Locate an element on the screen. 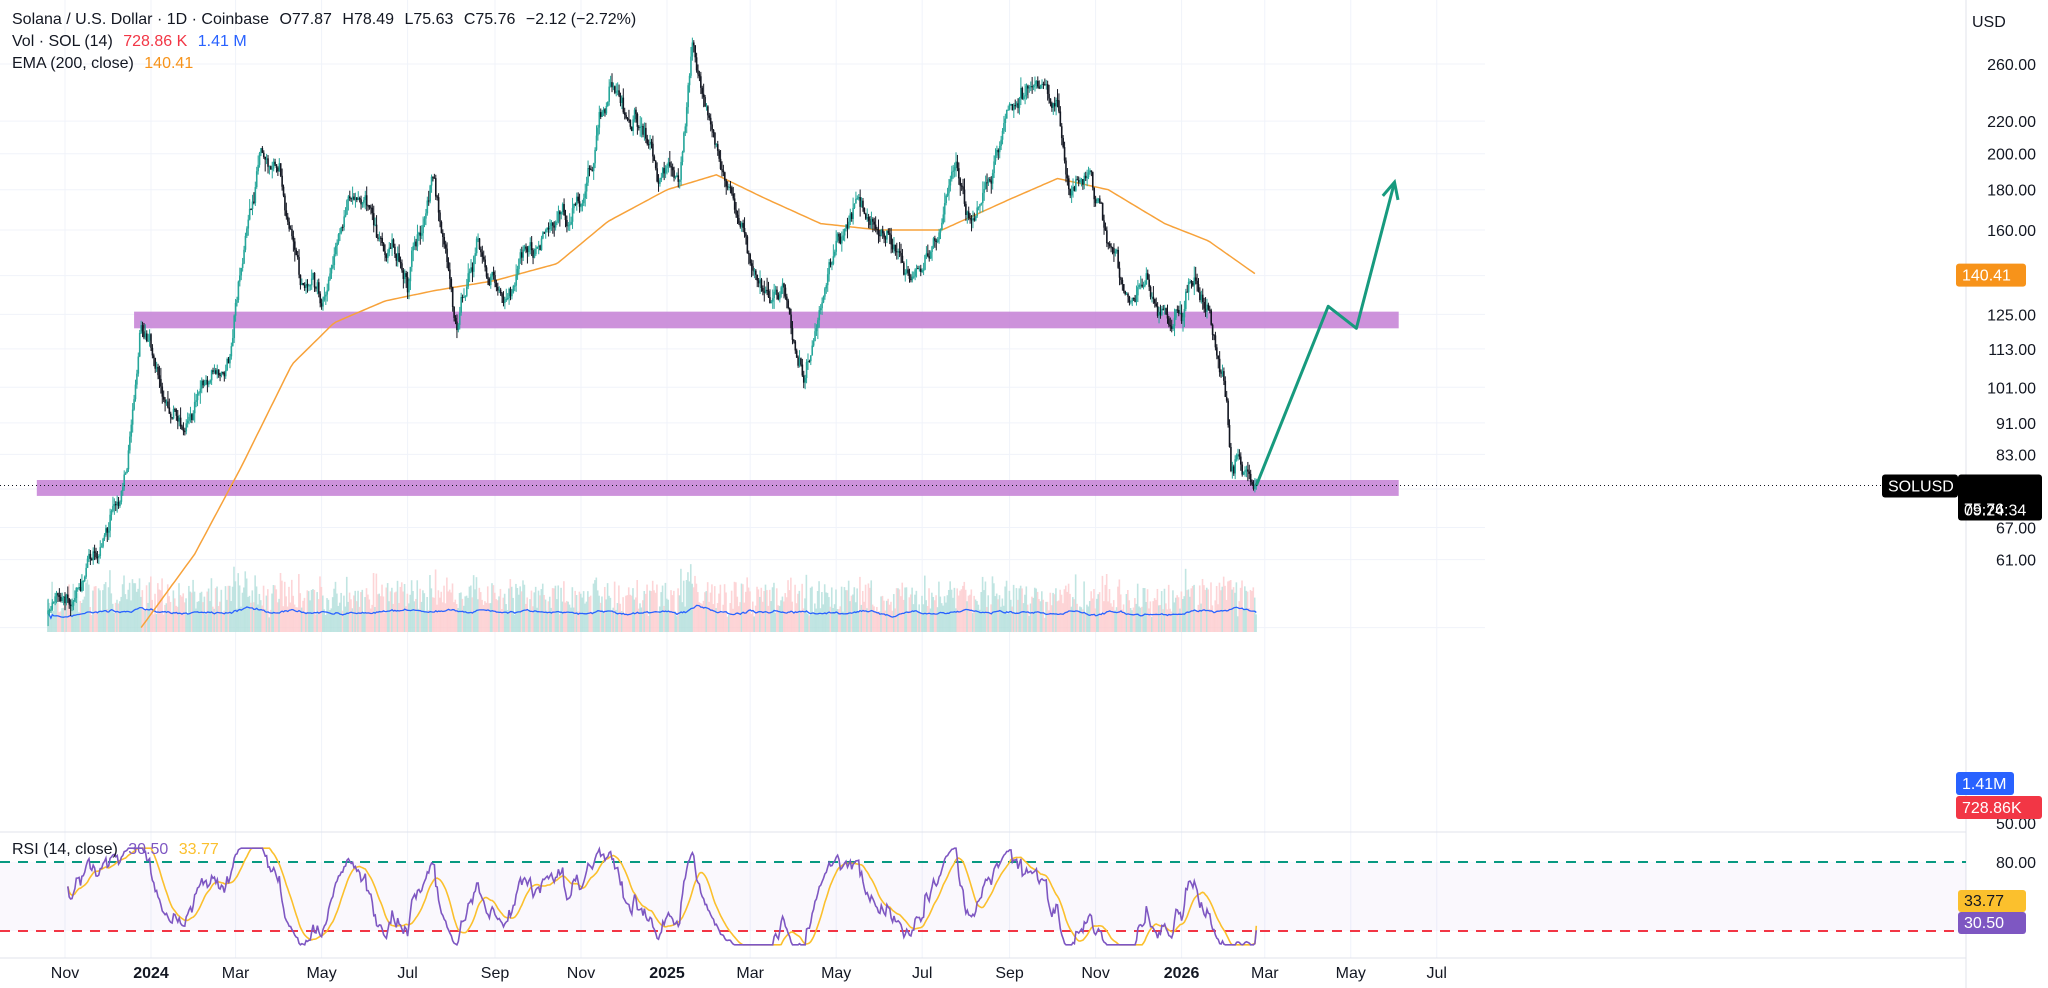 Image resolution: width=2048 pixels, height=988 pixels. time-axis-label: Mar is located at coordinates (750, 973).